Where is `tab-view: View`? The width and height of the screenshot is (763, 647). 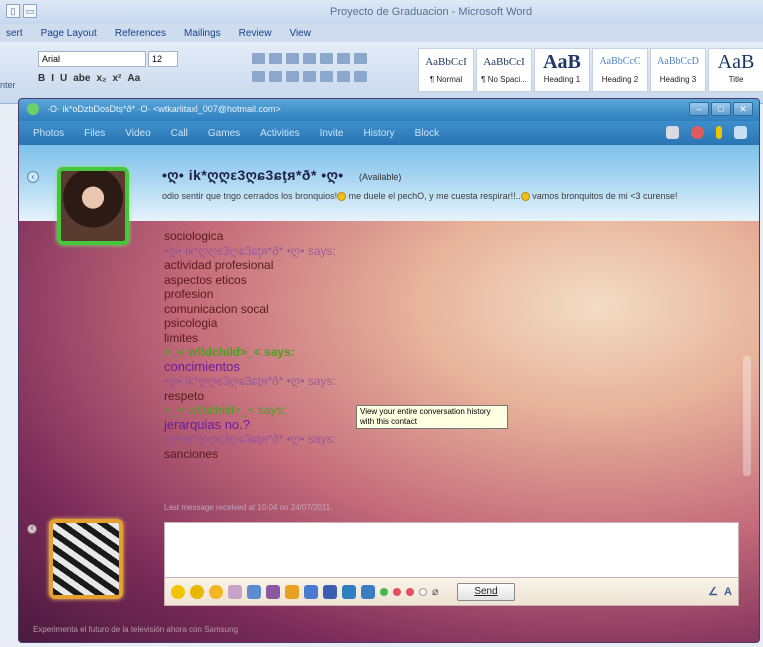
tab-view: View is located at coordinates (300, 33).